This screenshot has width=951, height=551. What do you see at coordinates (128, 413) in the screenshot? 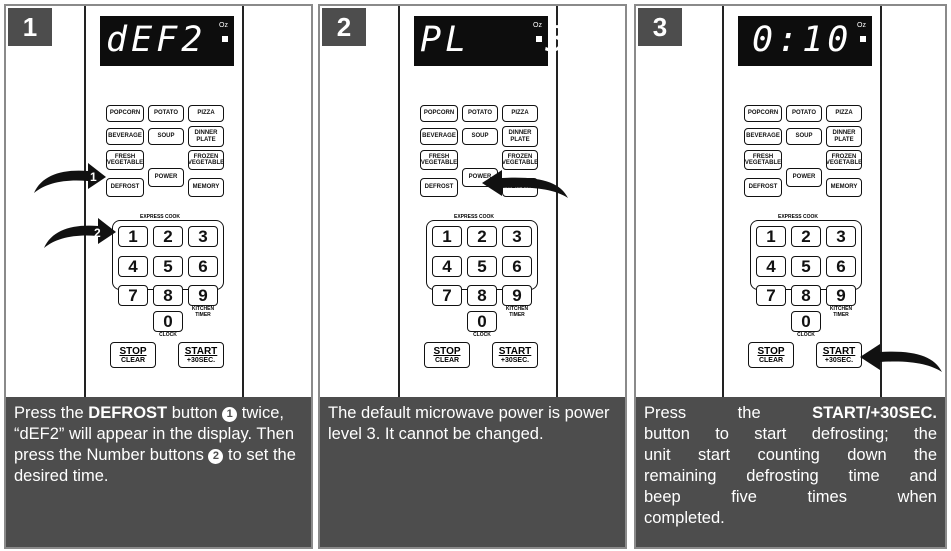
I see `caption-bold: DEFROST` at bounding box center [128, 413].